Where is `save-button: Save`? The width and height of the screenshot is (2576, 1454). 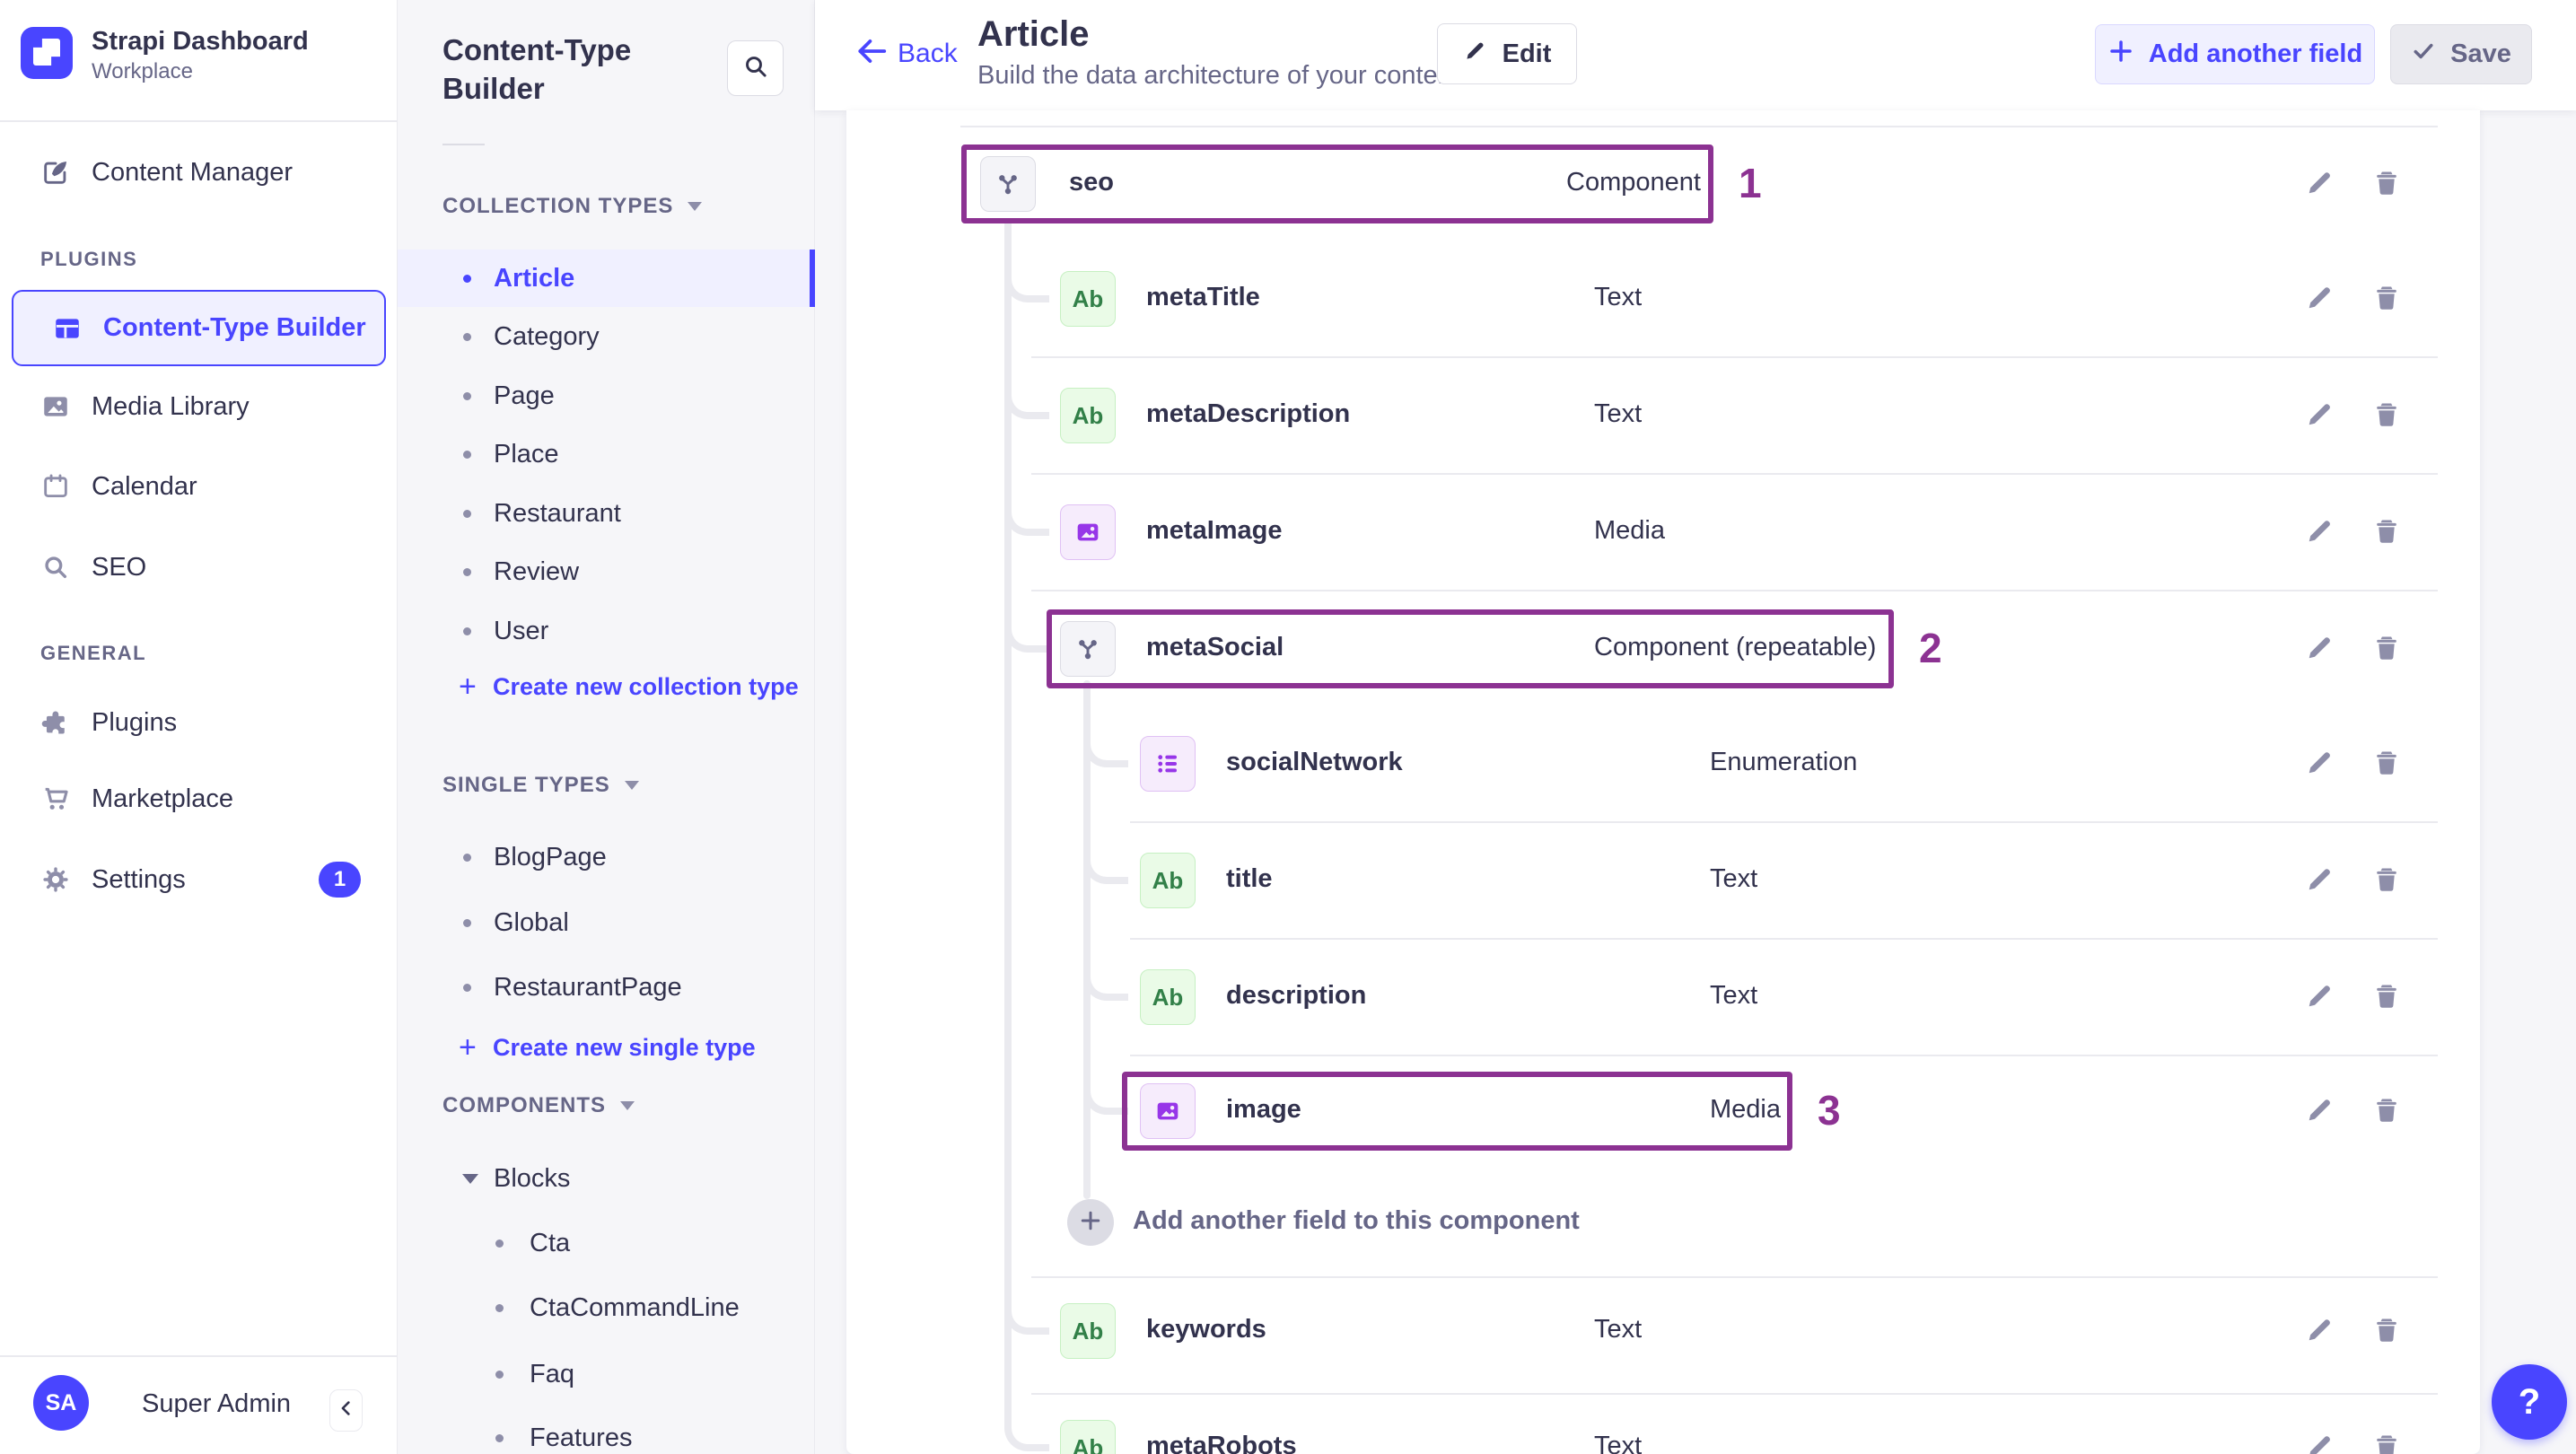 save-button: Save is located at coordinates (2461, 54).